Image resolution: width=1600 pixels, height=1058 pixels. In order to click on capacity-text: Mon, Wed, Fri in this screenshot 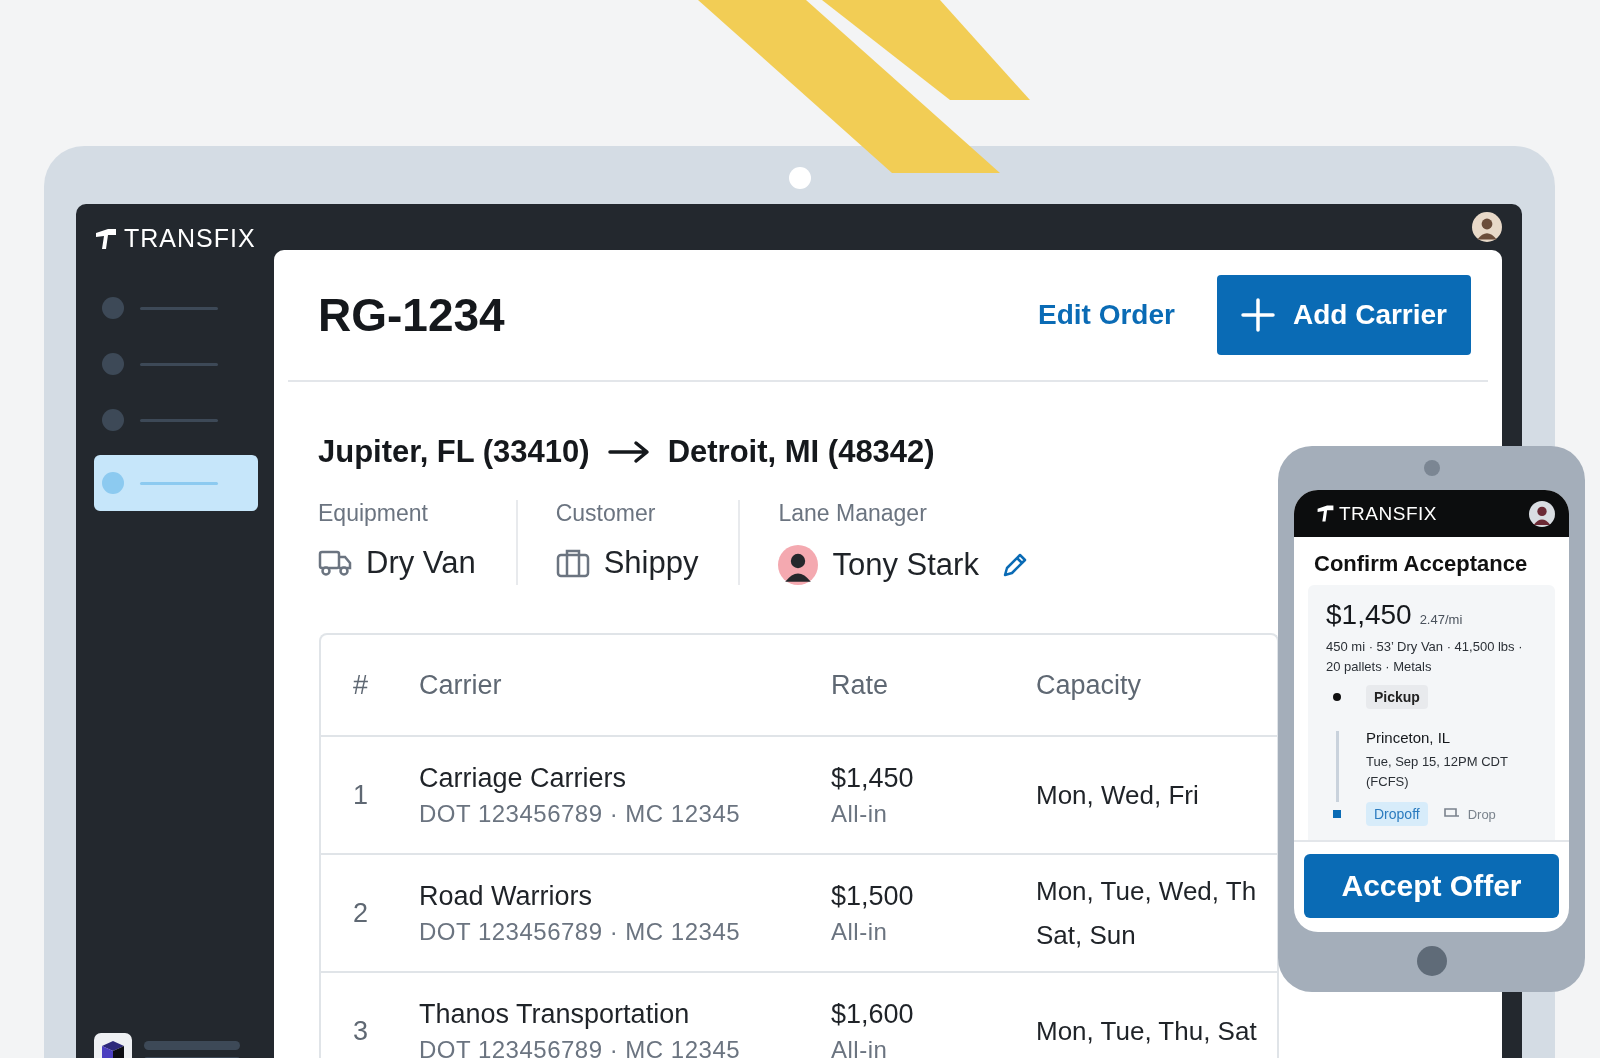, I will do `click(1117, 795)`.